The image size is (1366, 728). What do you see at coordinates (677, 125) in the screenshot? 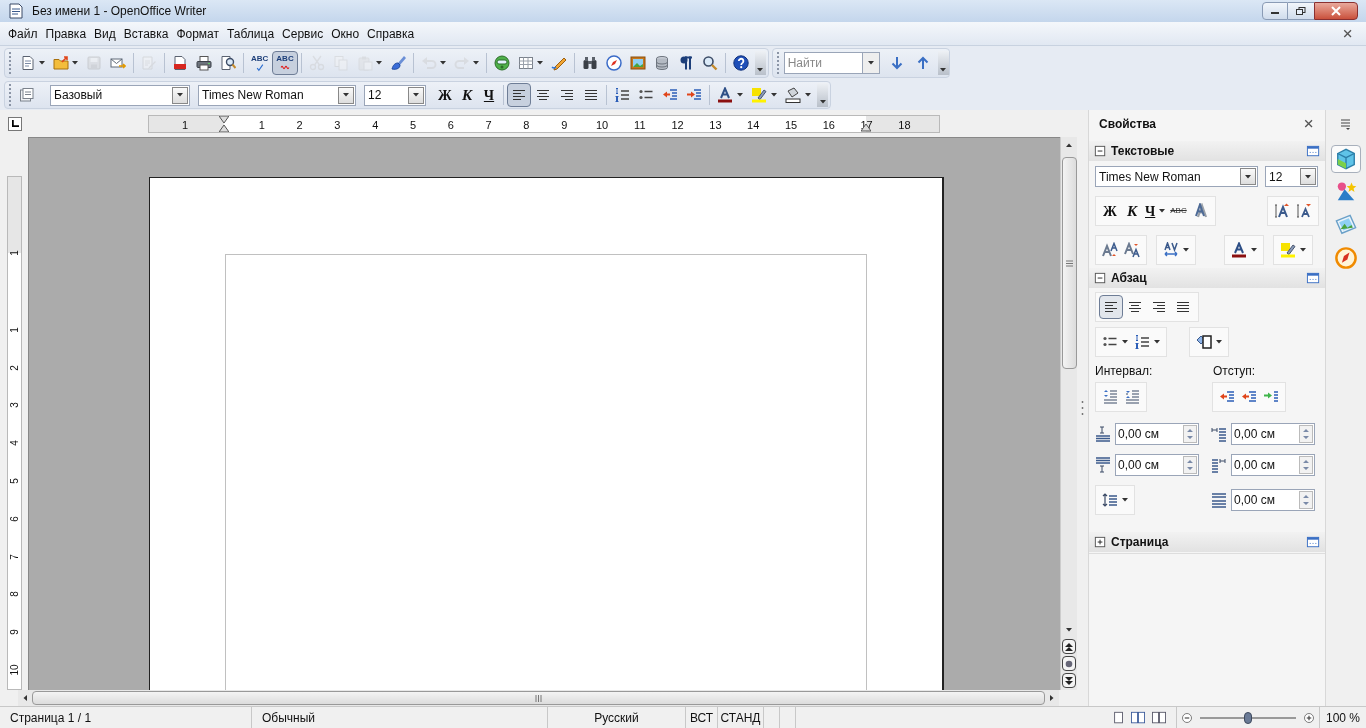
I see `ruler-number: 12` at bounding box center [677, 125].